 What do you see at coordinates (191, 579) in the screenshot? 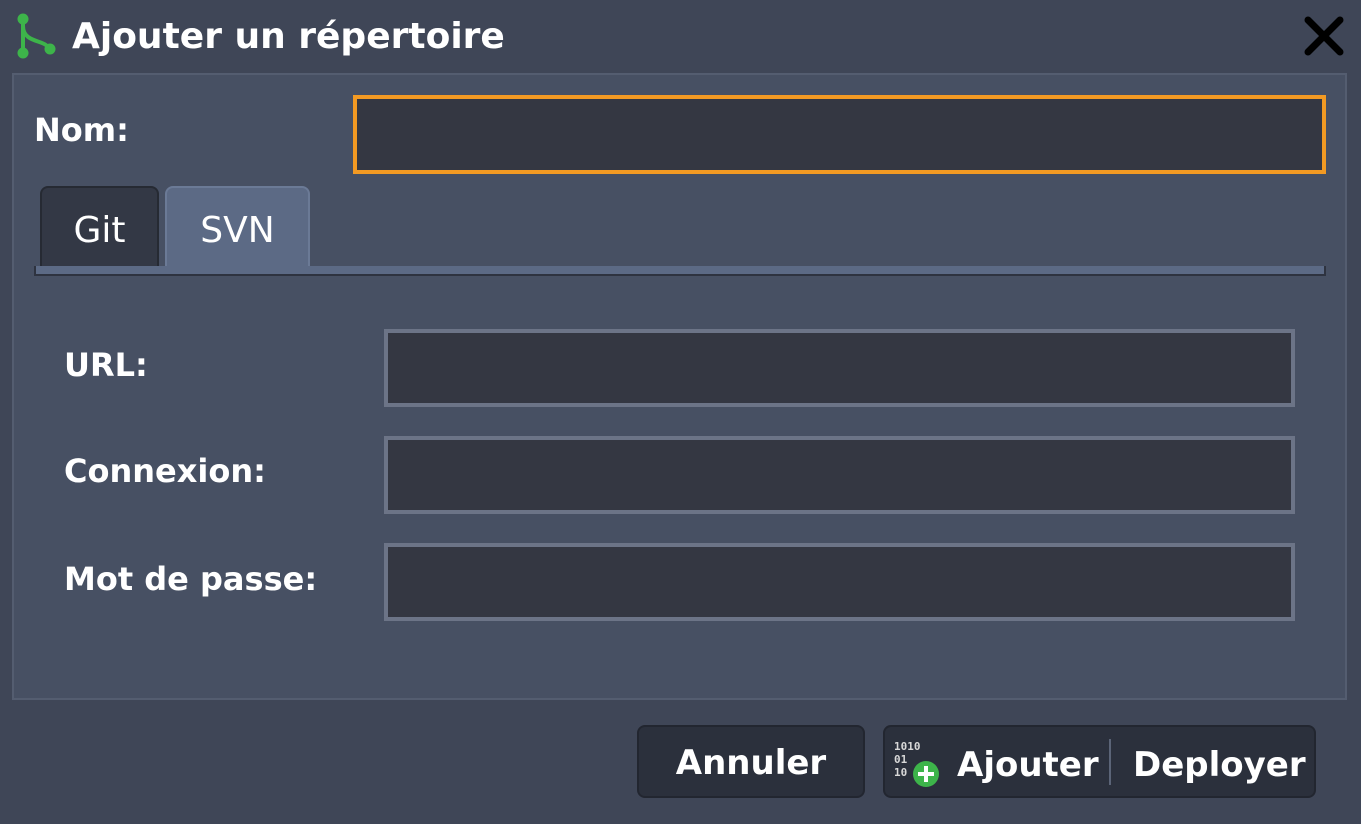
I see `password-label: Mot de passe:` at bounding box center [191, 579].